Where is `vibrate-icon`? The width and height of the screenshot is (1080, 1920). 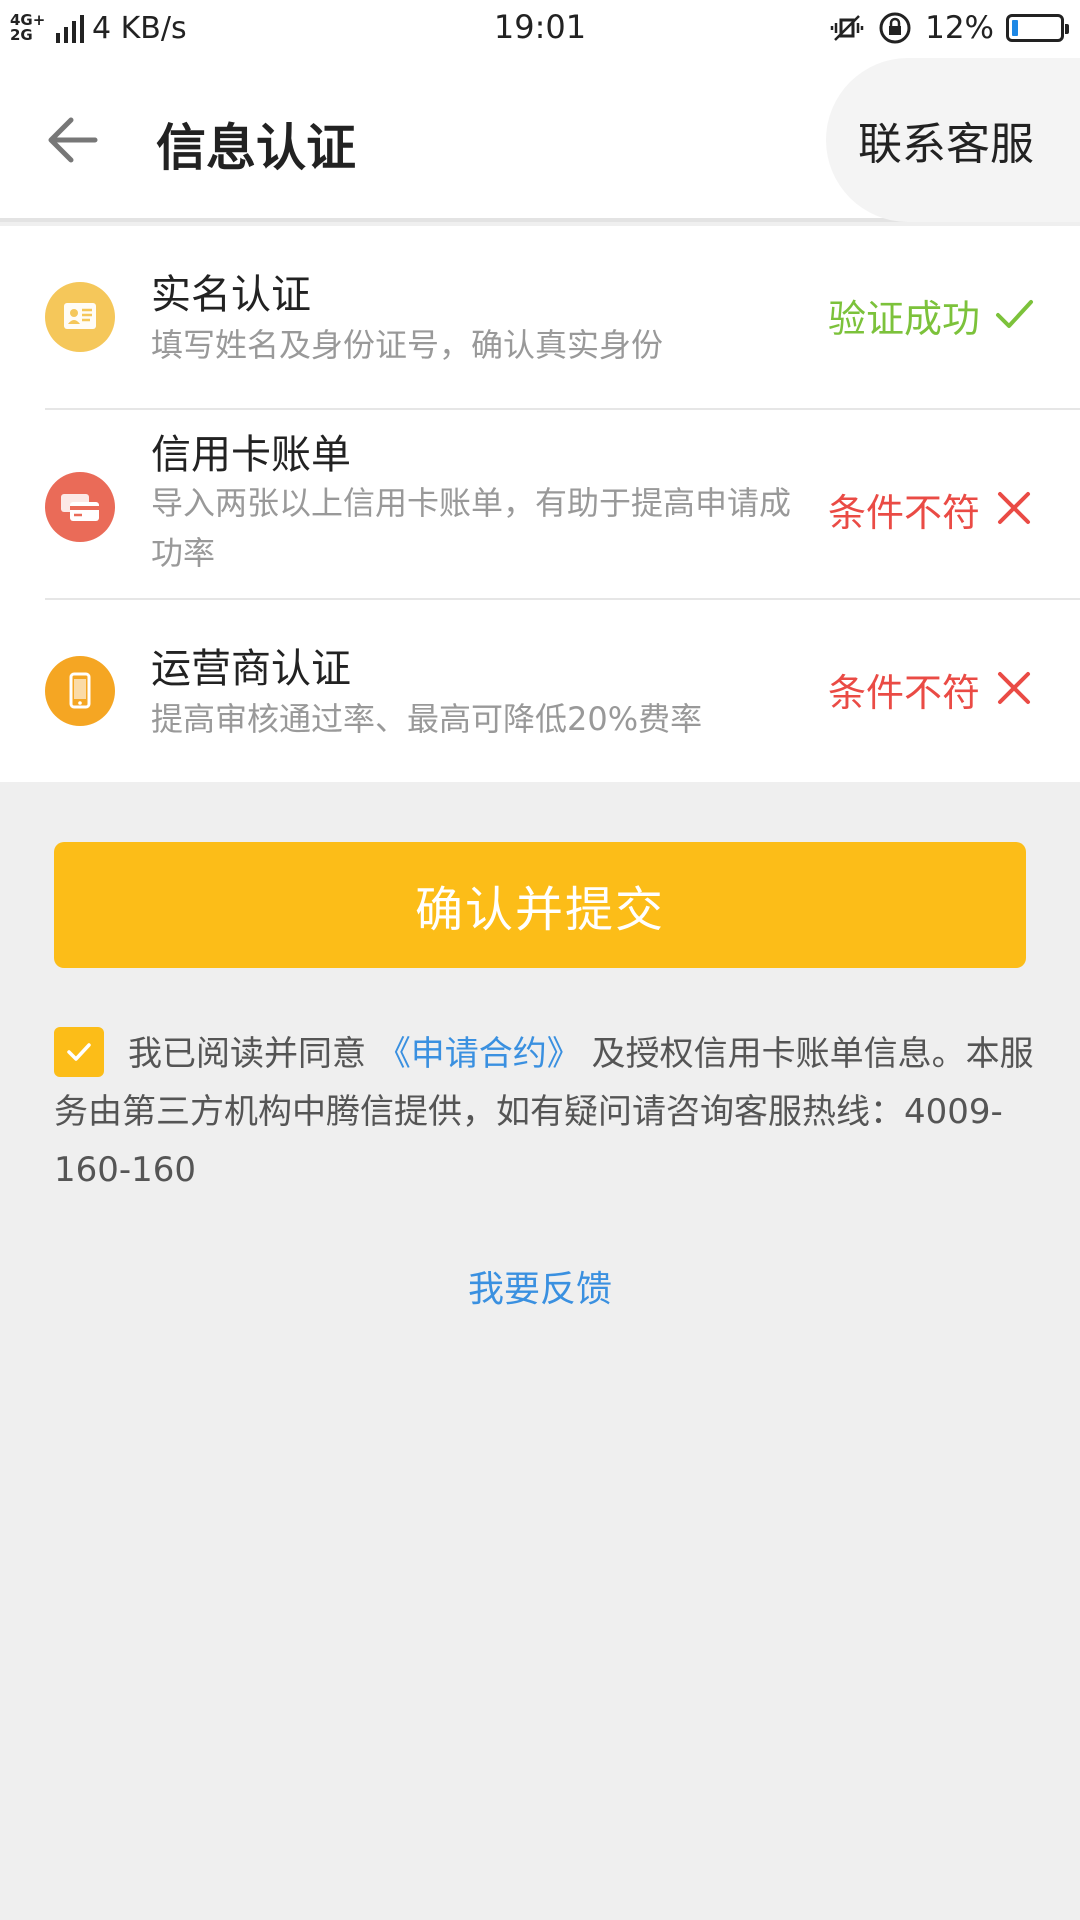
vibrate-icon is located at coordinates (847, 28).